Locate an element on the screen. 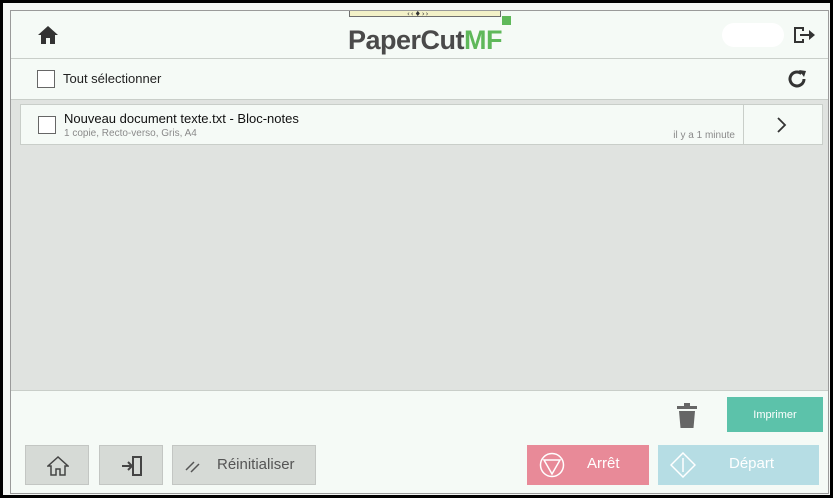 This screenshot has width=833, height=498. reset-icon is located at coordinates (192, 467).